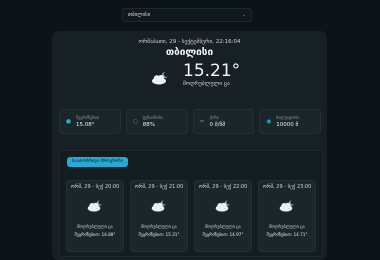 This screenshot has width=380, height=260. I want to click on current-temperature: 15.21°, so click(212, 71).